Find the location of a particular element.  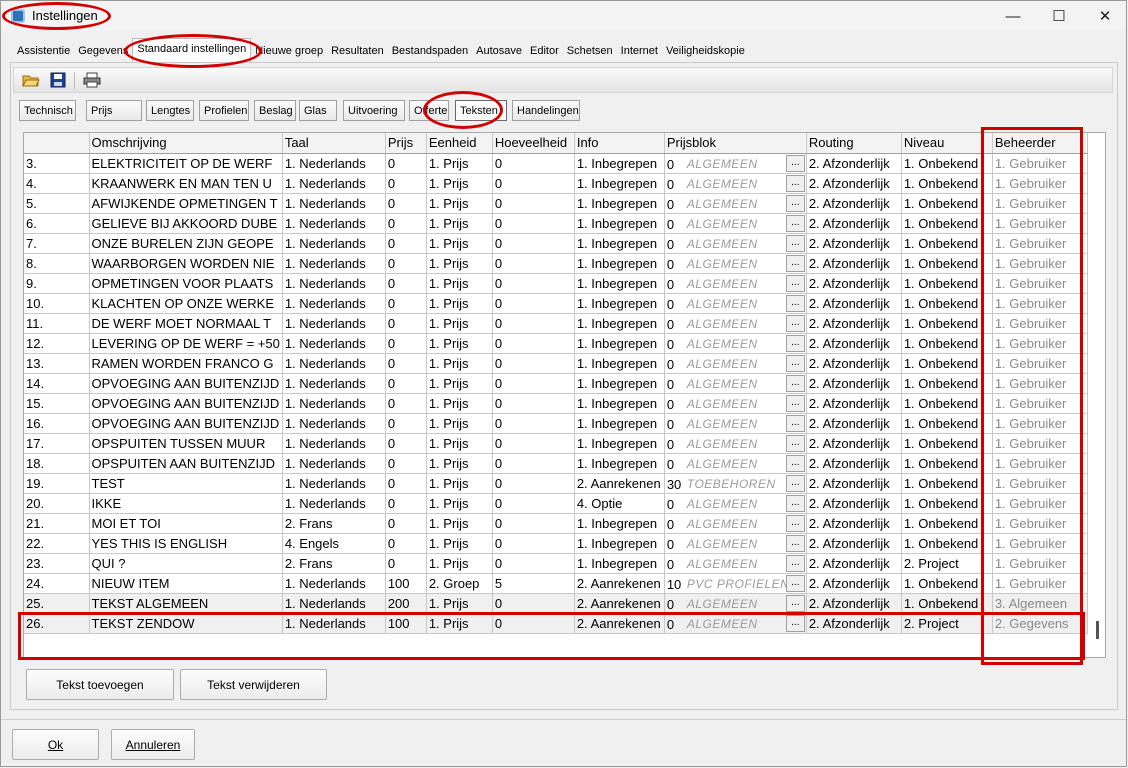

tab-nieuwe-groep: Nieuwe groep is located at coordinates (289, 52).